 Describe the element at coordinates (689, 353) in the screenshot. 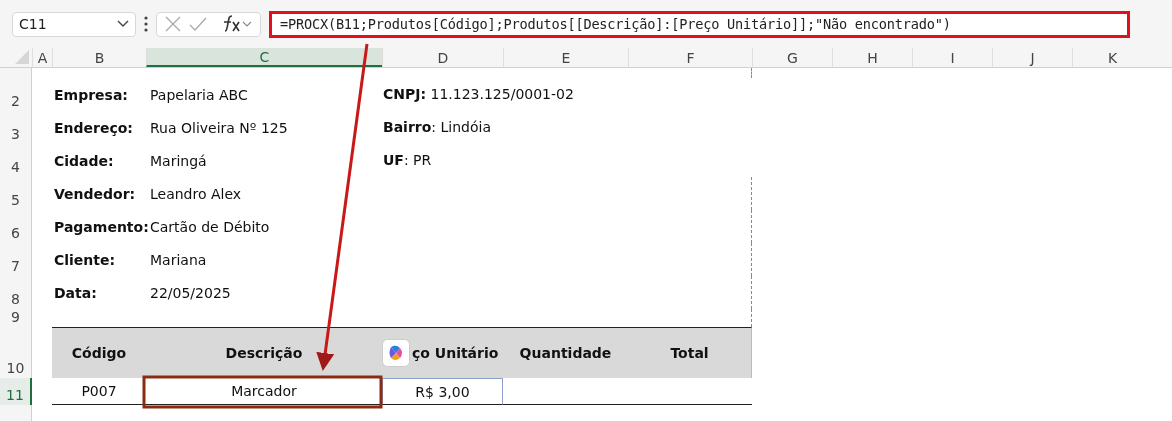

I see `column-heading: Total` at that location.